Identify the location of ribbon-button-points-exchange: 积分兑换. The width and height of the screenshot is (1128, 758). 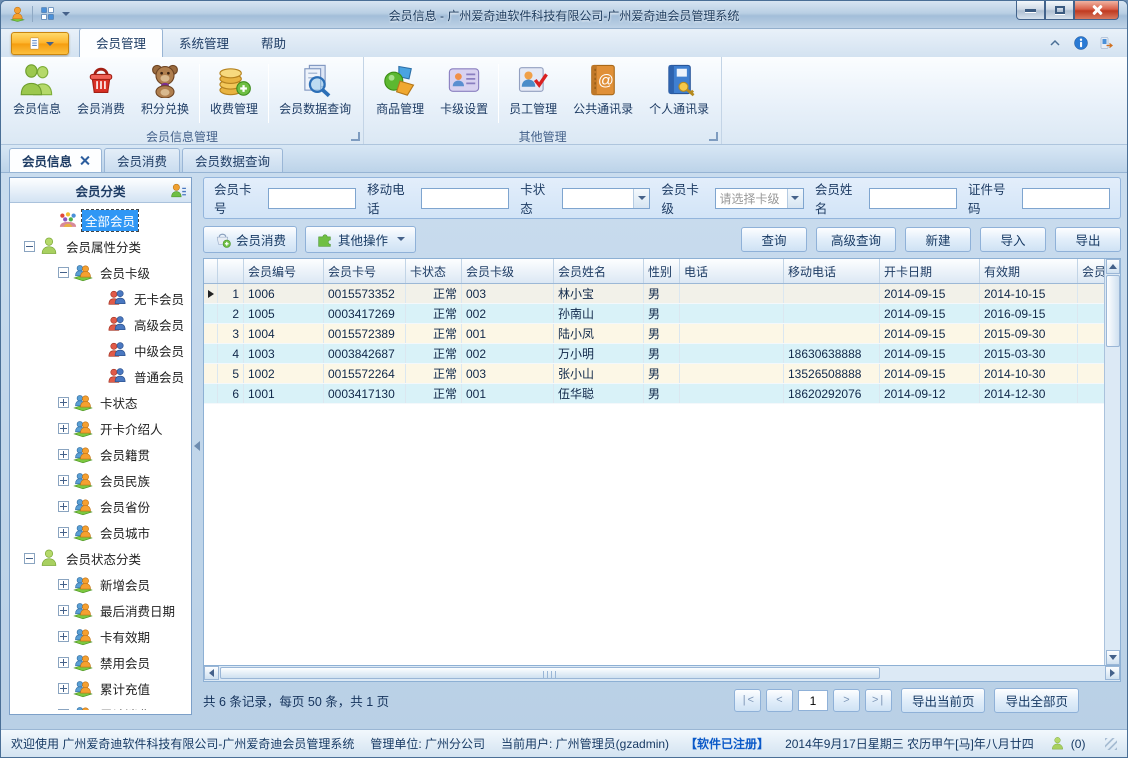
(165, 89).